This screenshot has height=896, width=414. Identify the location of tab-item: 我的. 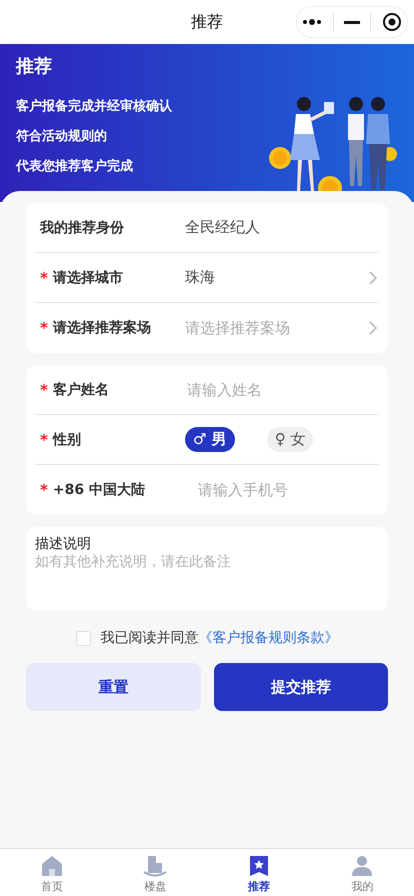
(362, 872).